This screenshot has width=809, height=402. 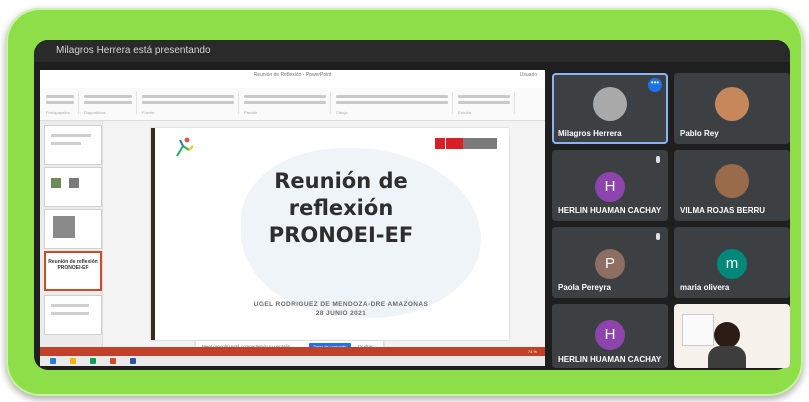 What do you see at coordinates (292, 361) in the screenshot?
I see `windows-taskbar` at bounding box center [292, 361].